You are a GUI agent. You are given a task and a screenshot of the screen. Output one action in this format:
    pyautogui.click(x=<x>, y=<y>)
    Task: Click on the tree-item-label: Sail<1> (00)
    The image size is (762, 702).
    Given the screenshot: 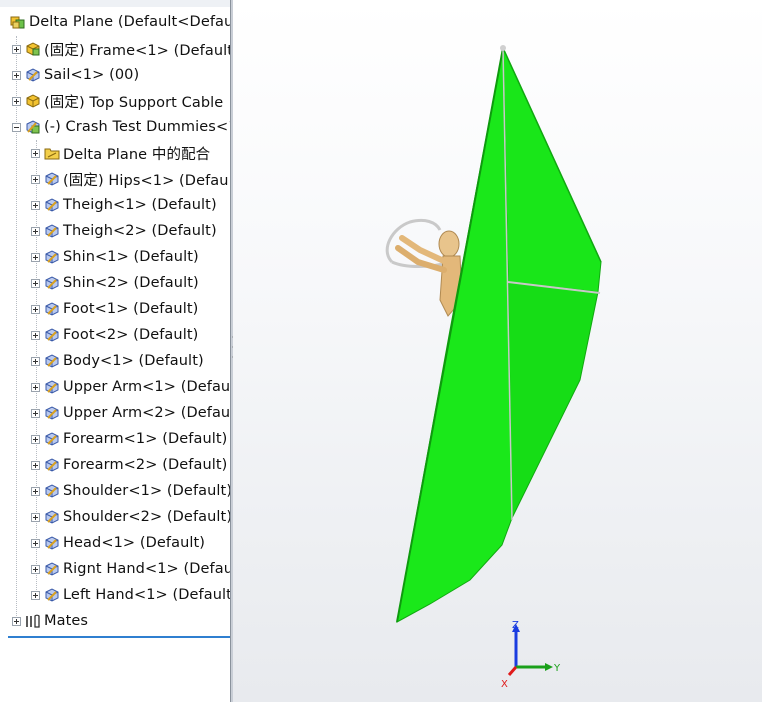 What is the action you would take?
    pyautogui.click(x=92, y=75)
    